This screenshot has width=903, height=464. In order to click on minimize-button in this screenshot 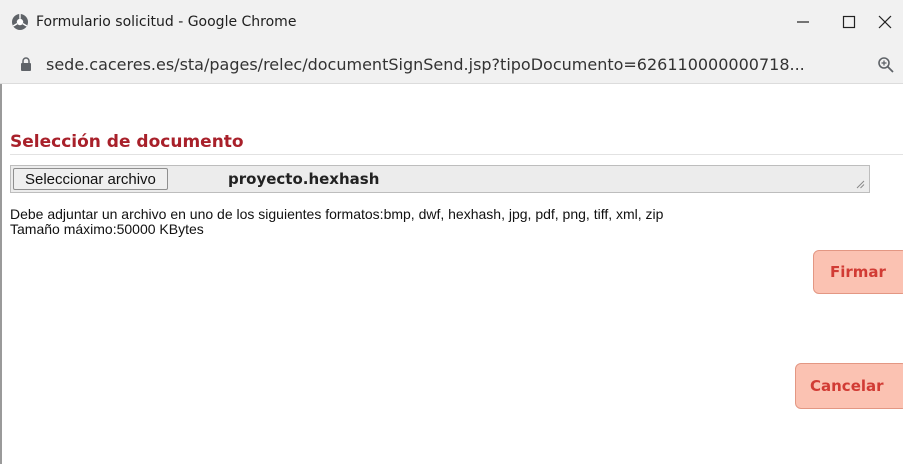, I will do `click(803, 22)`.